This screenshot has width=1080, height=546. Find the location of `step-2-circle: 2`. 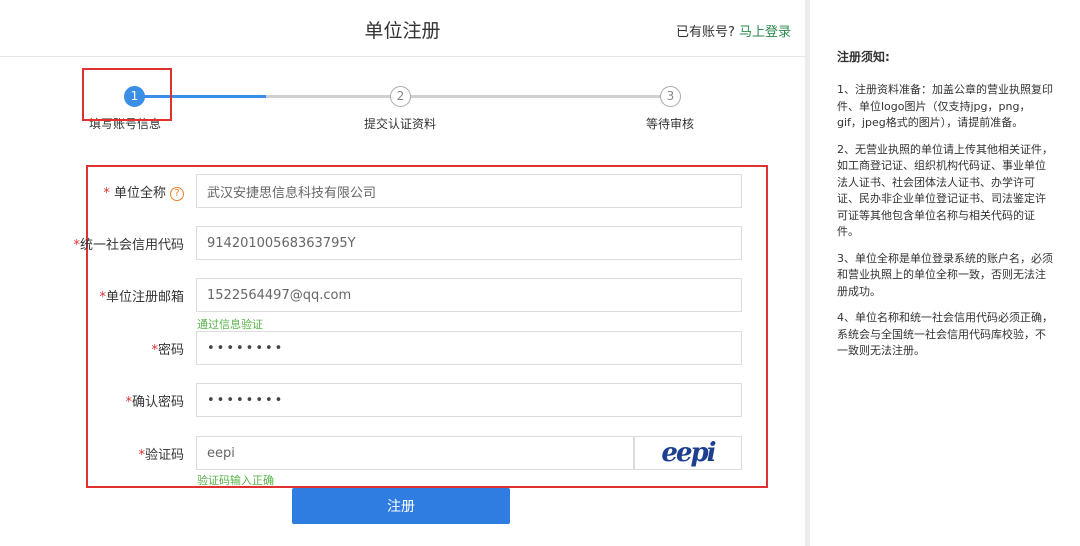

step-2-circle: 2 is located at coordinates (400, 96).